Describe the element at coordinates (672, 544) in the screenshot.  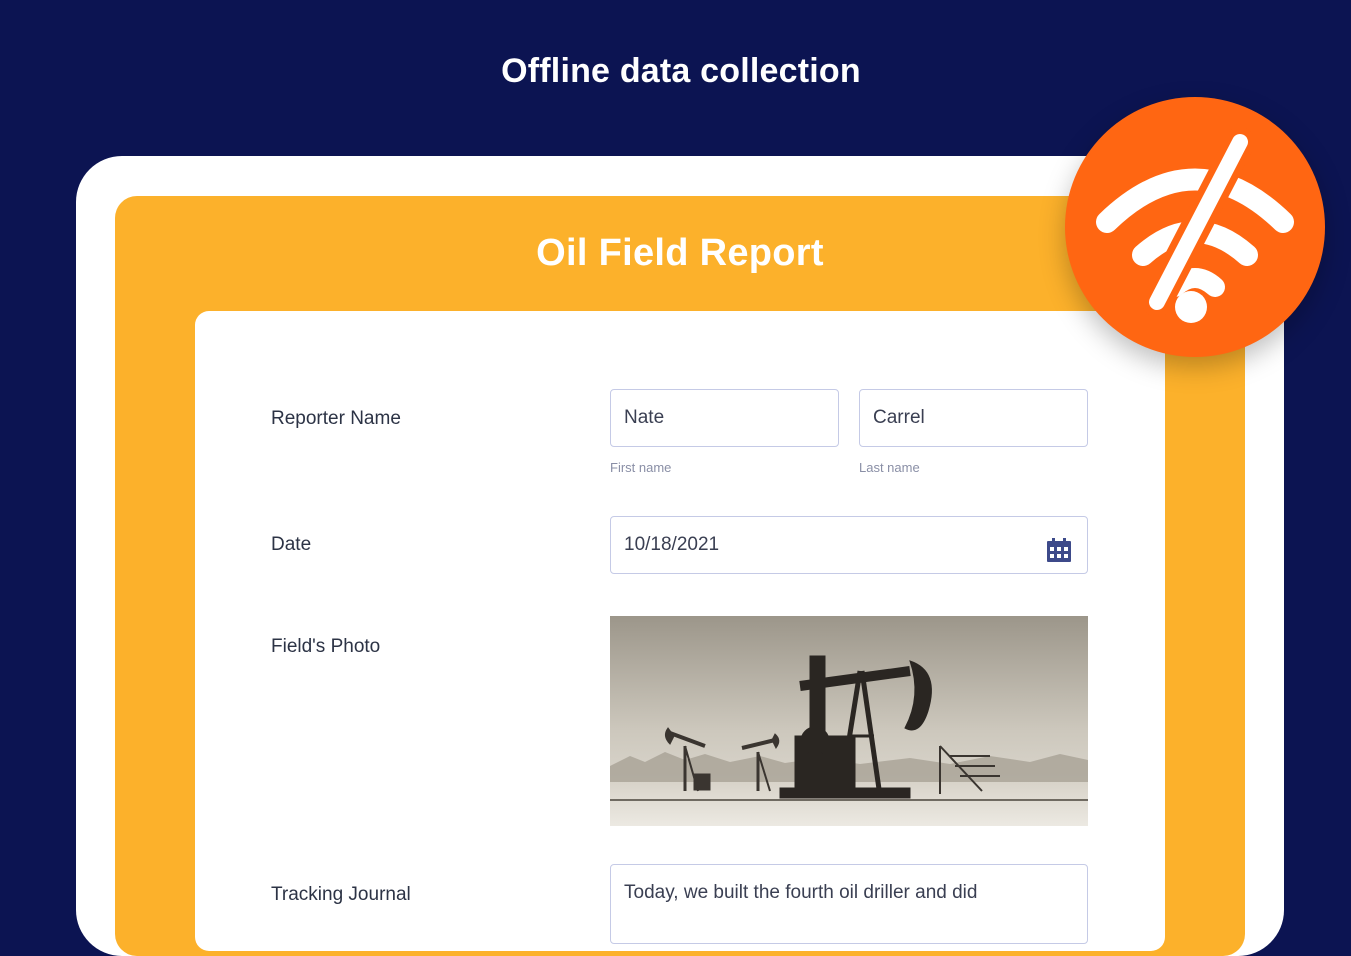
I see `date-value: 10/18/2021` at that location.